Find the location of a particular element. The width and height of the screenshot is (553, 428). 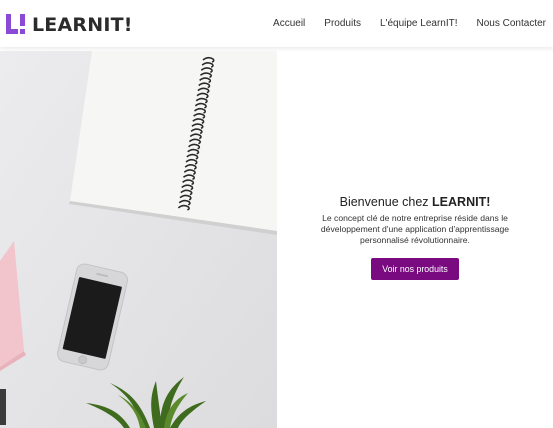

nav-link-equipe: L'équipe LearnIT! is located at coordinates (419, 23).